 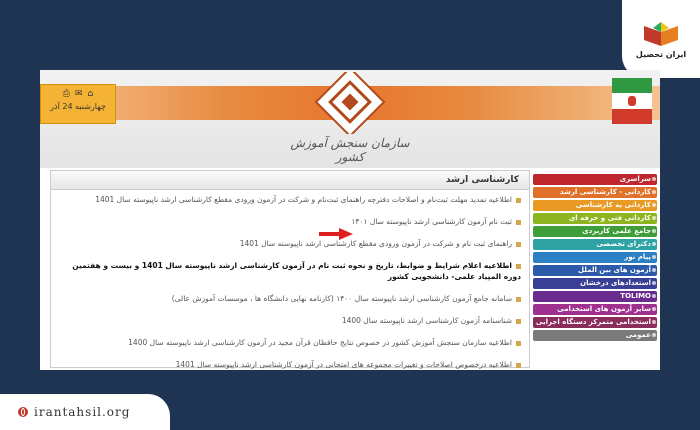 I want to click on sidebar-item: سراسری, so click(x=595, y=179).